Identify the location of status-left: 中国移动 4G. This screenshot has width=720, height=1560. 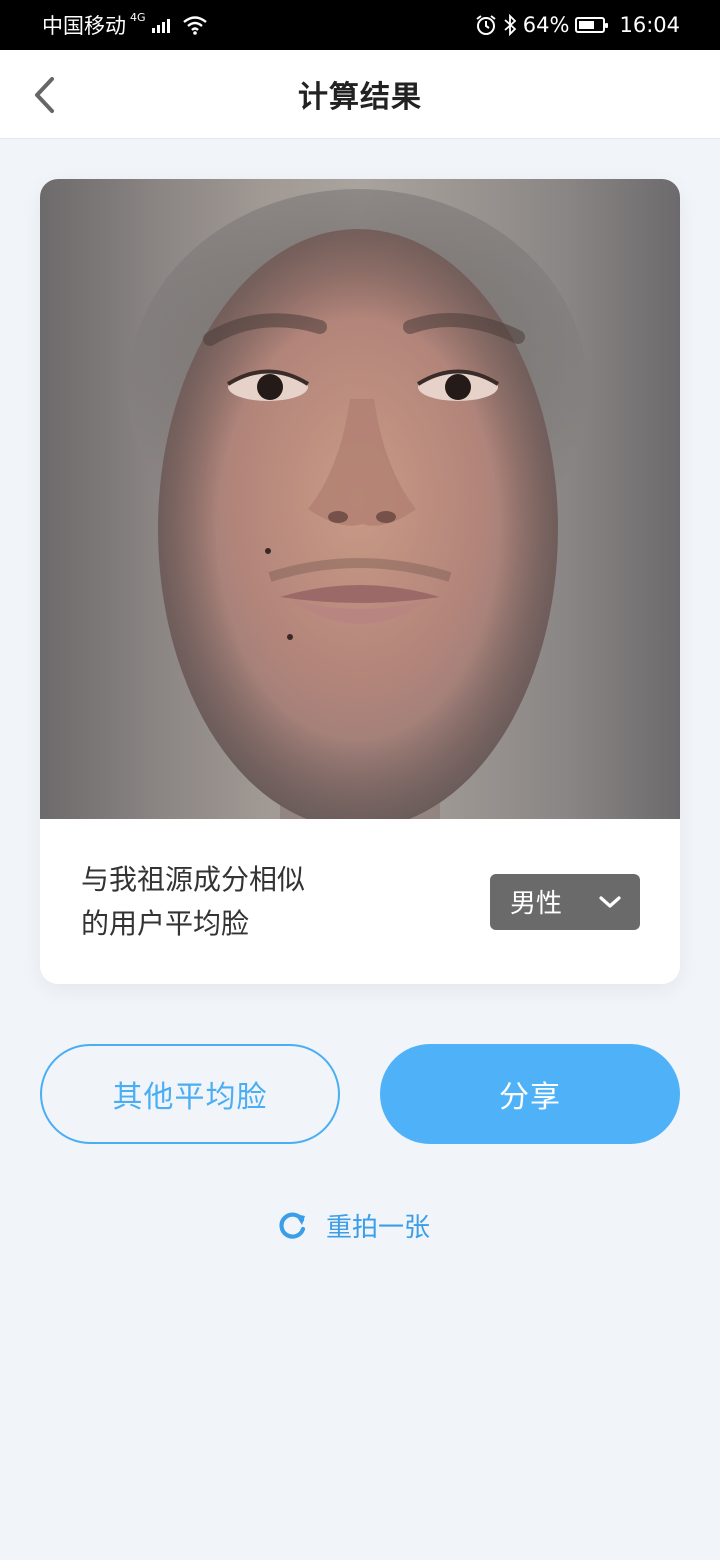
(125, 25).